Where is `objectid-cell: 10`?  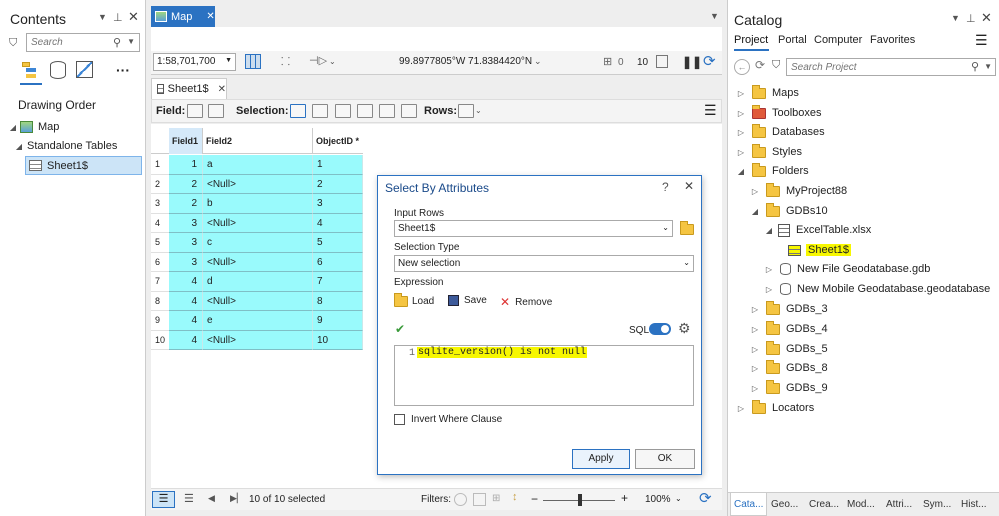 objectid-cell: 10 is located at coordinates (338, 340).